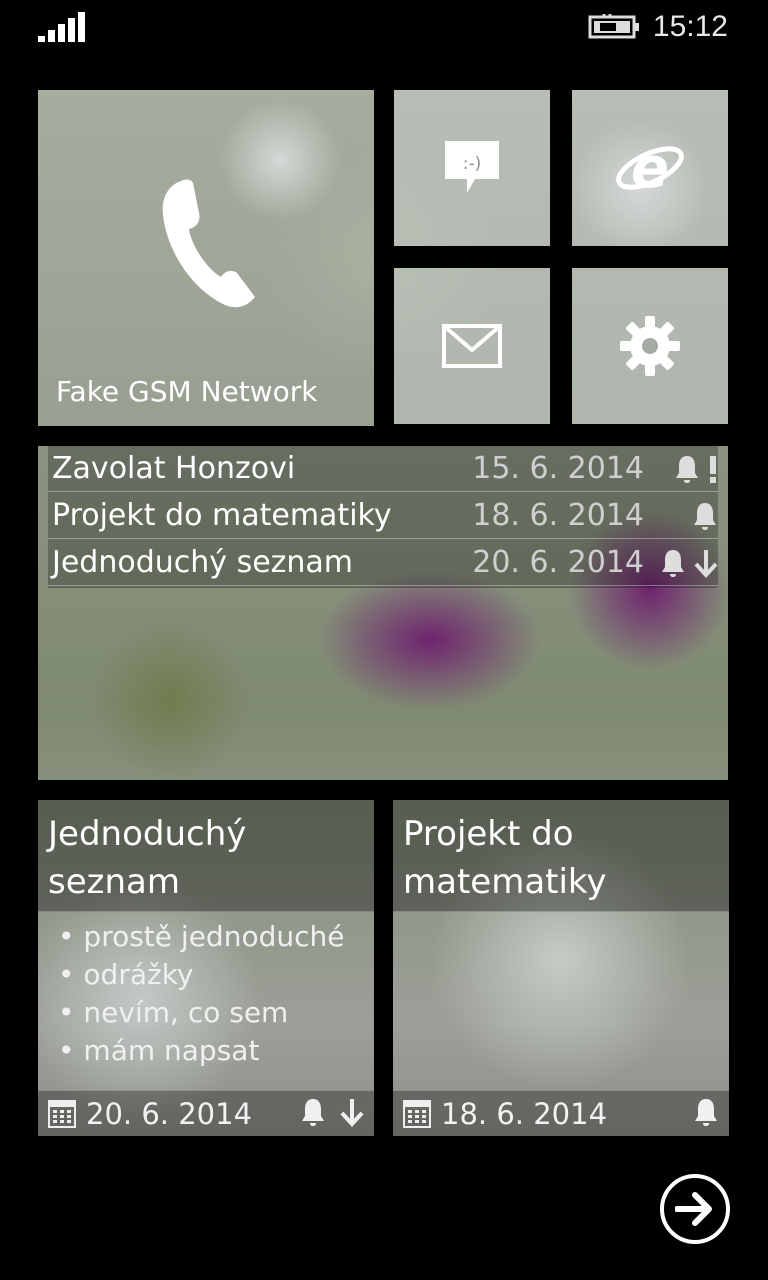 This screenshot has height=1280, width=768. What do you see at coordinates (505, 858) in the screenshot?
I see `note-title: Projekt do matematiky` at bounding box center [505, 858].